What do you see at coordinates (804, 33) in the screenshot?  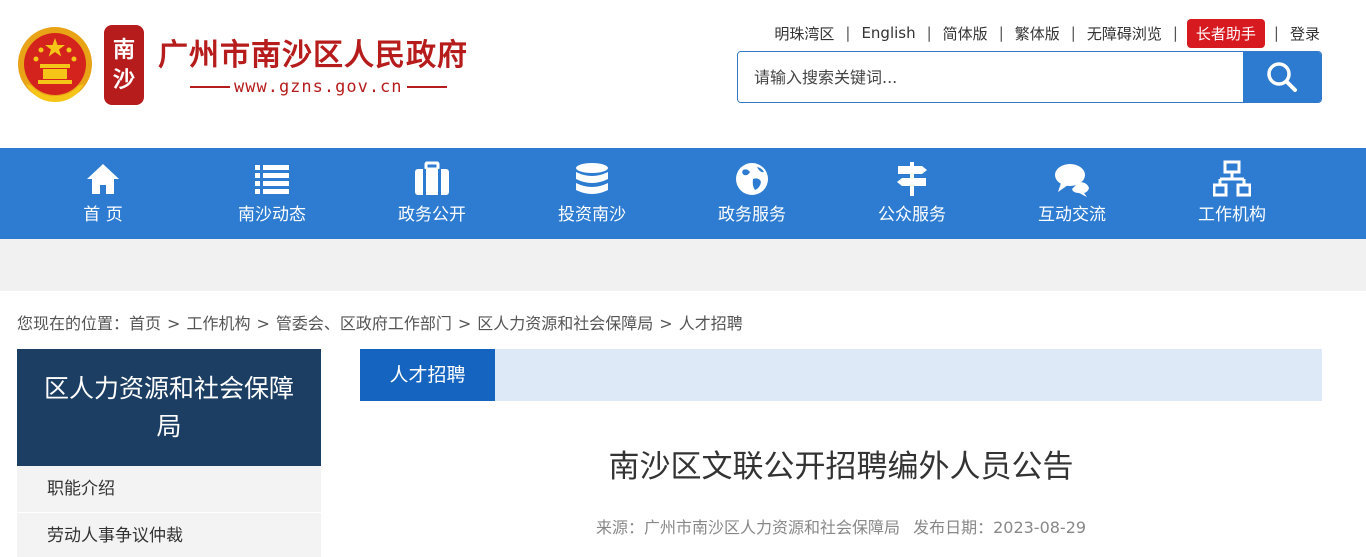 I see `greater-bay-link: 明珠湾区` at bounding box center [804, 33].